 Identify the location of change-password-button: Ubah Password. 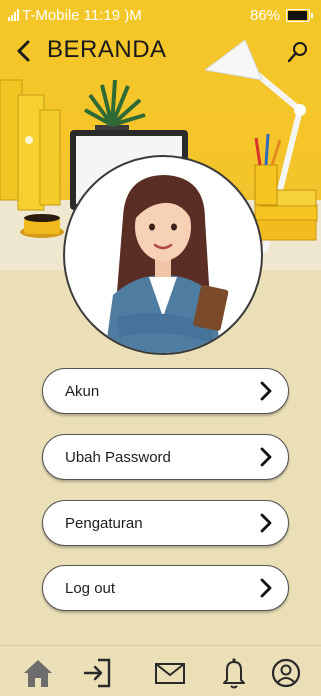
(165, 457).